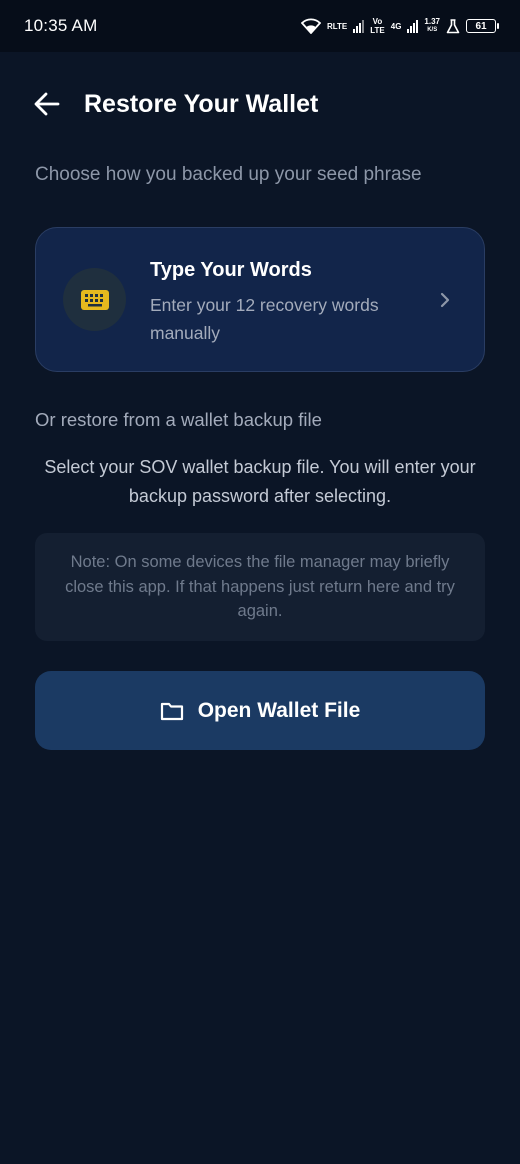 The height and width of the screenshot is (1164, 520). What do you see at coordinates (396, 26) in the screenshot?
I see `network-4g-label: 4G` at bounding box center [396, 26].